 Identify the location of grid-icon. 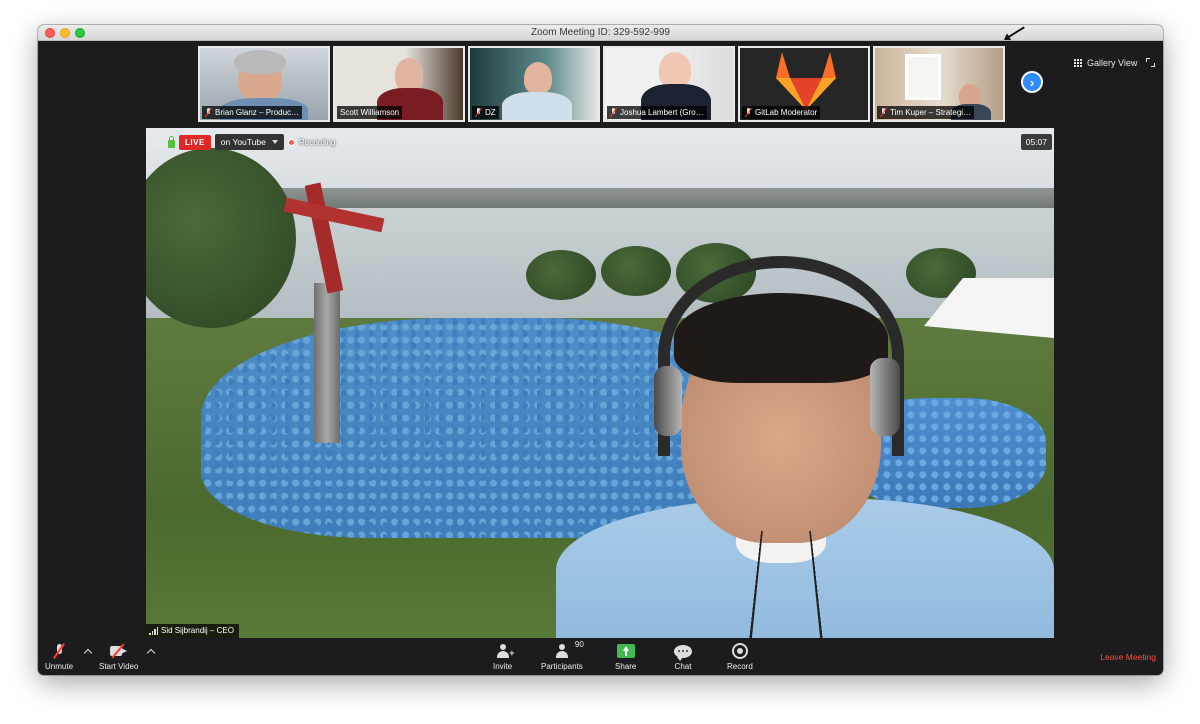
(1078, 63).